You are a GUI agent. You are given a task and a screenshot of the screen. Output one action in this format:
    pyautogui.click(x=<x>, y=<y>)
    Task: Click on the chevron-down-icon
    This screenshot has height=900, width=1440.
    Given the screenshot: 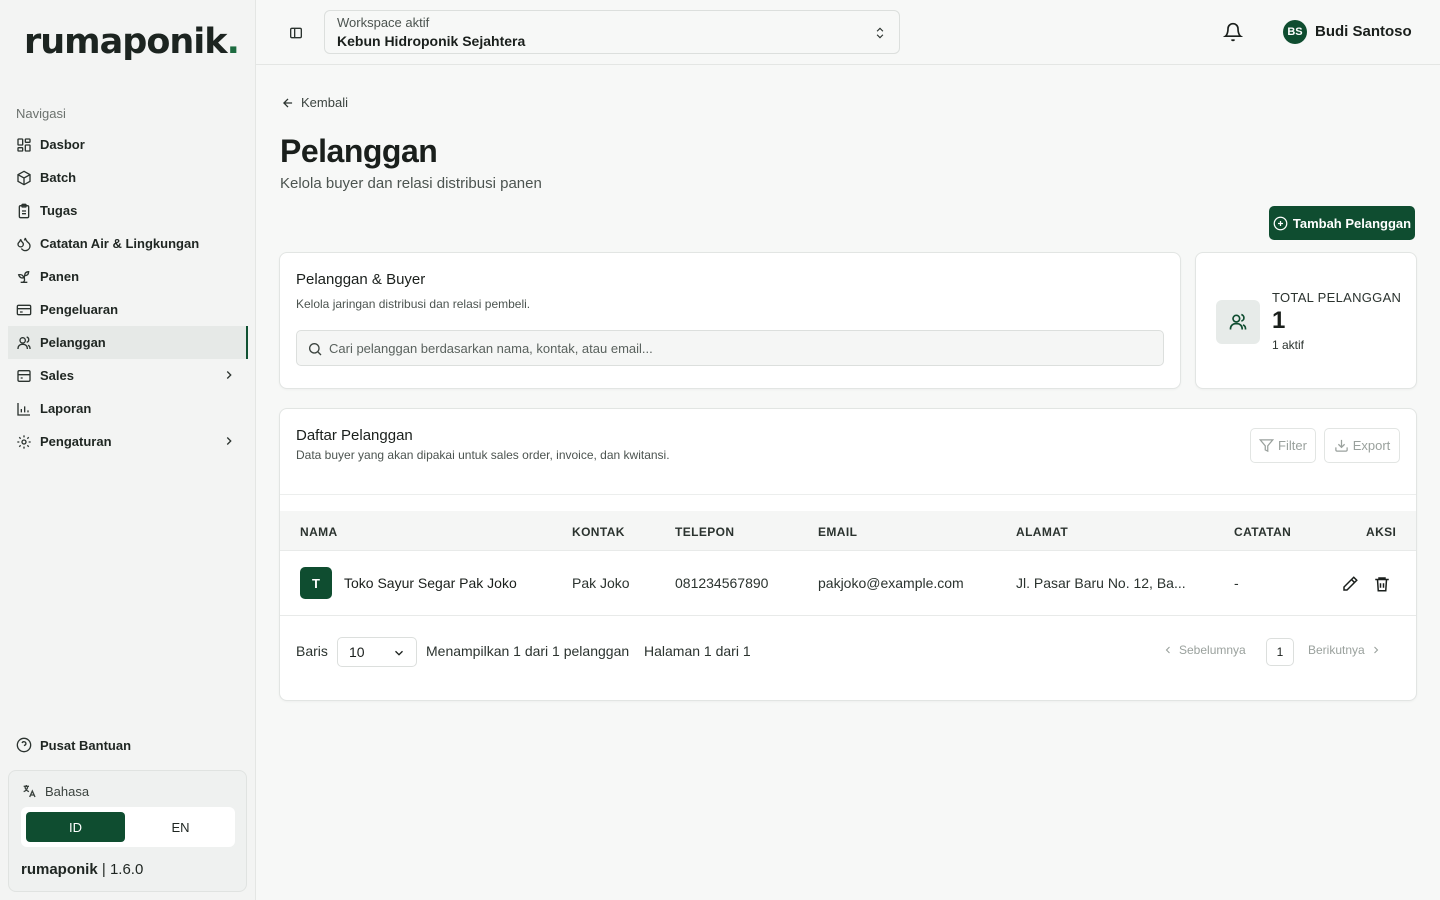 What is the action you would take?
    pyautogui.click(x=399, y=653)
    